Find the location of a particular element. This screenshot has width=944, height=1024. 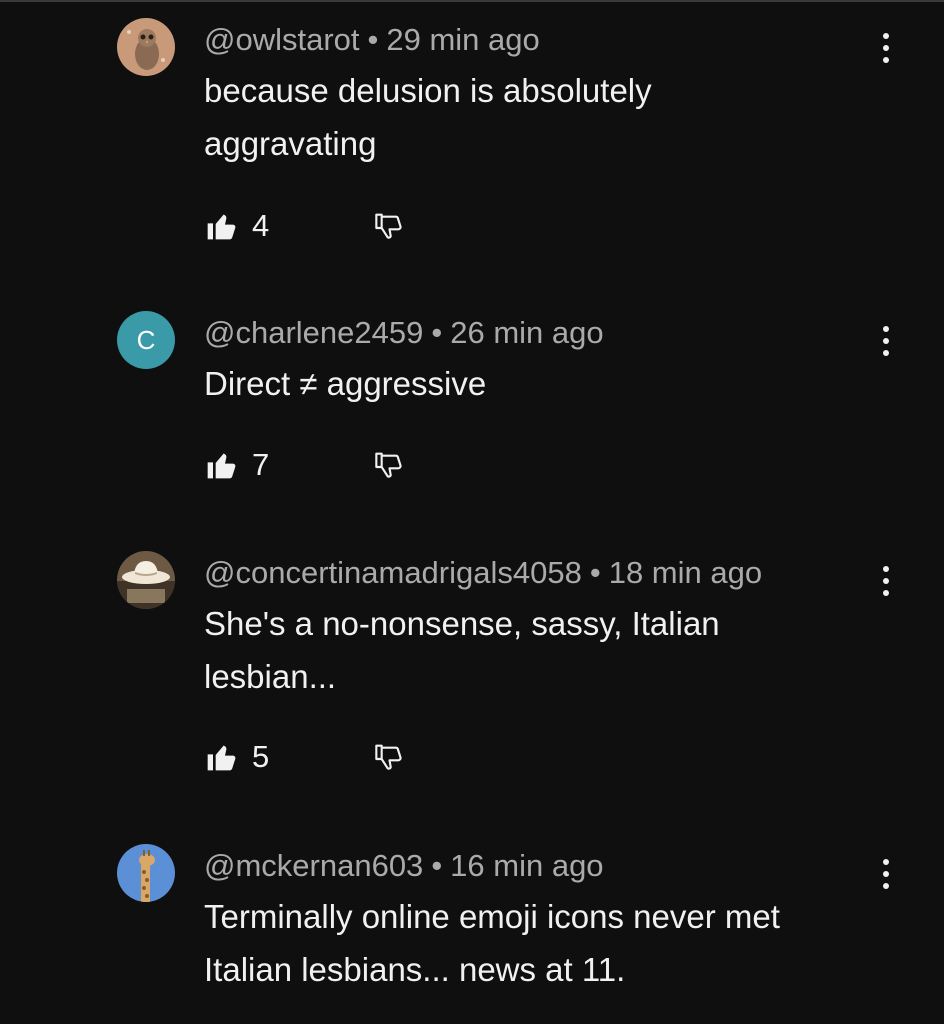

timestamp: 26 min ago is located at coordinates (527, 332).